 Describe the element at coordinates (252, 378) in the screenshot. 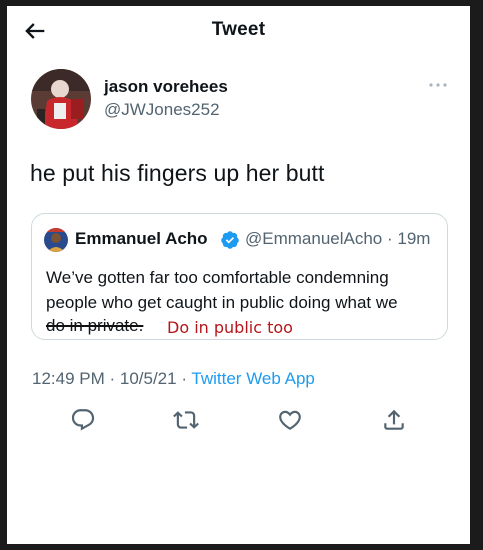

I see `tweet-source-link: Twitter Web App` at that location.